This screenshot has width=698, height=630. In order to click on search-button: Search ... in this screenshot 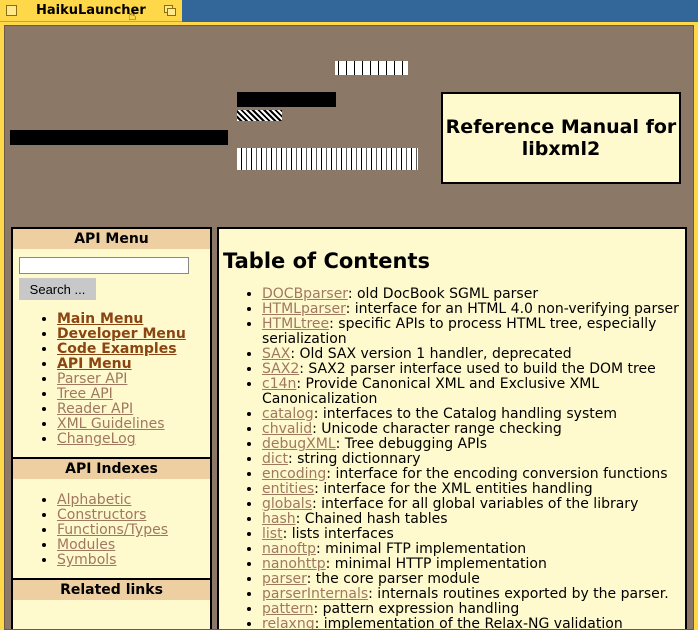, I will do `click(57, 289)`.